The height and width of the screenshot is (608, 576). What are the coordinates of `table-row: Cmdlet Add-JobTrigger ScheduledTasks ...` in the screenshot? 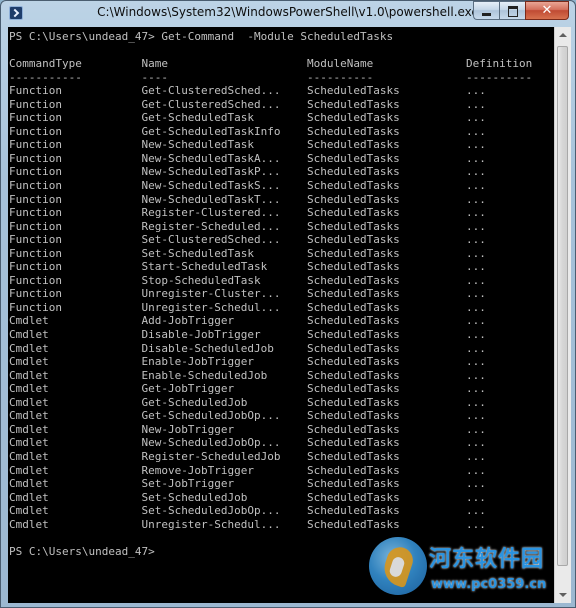 It's located at (277, 320).